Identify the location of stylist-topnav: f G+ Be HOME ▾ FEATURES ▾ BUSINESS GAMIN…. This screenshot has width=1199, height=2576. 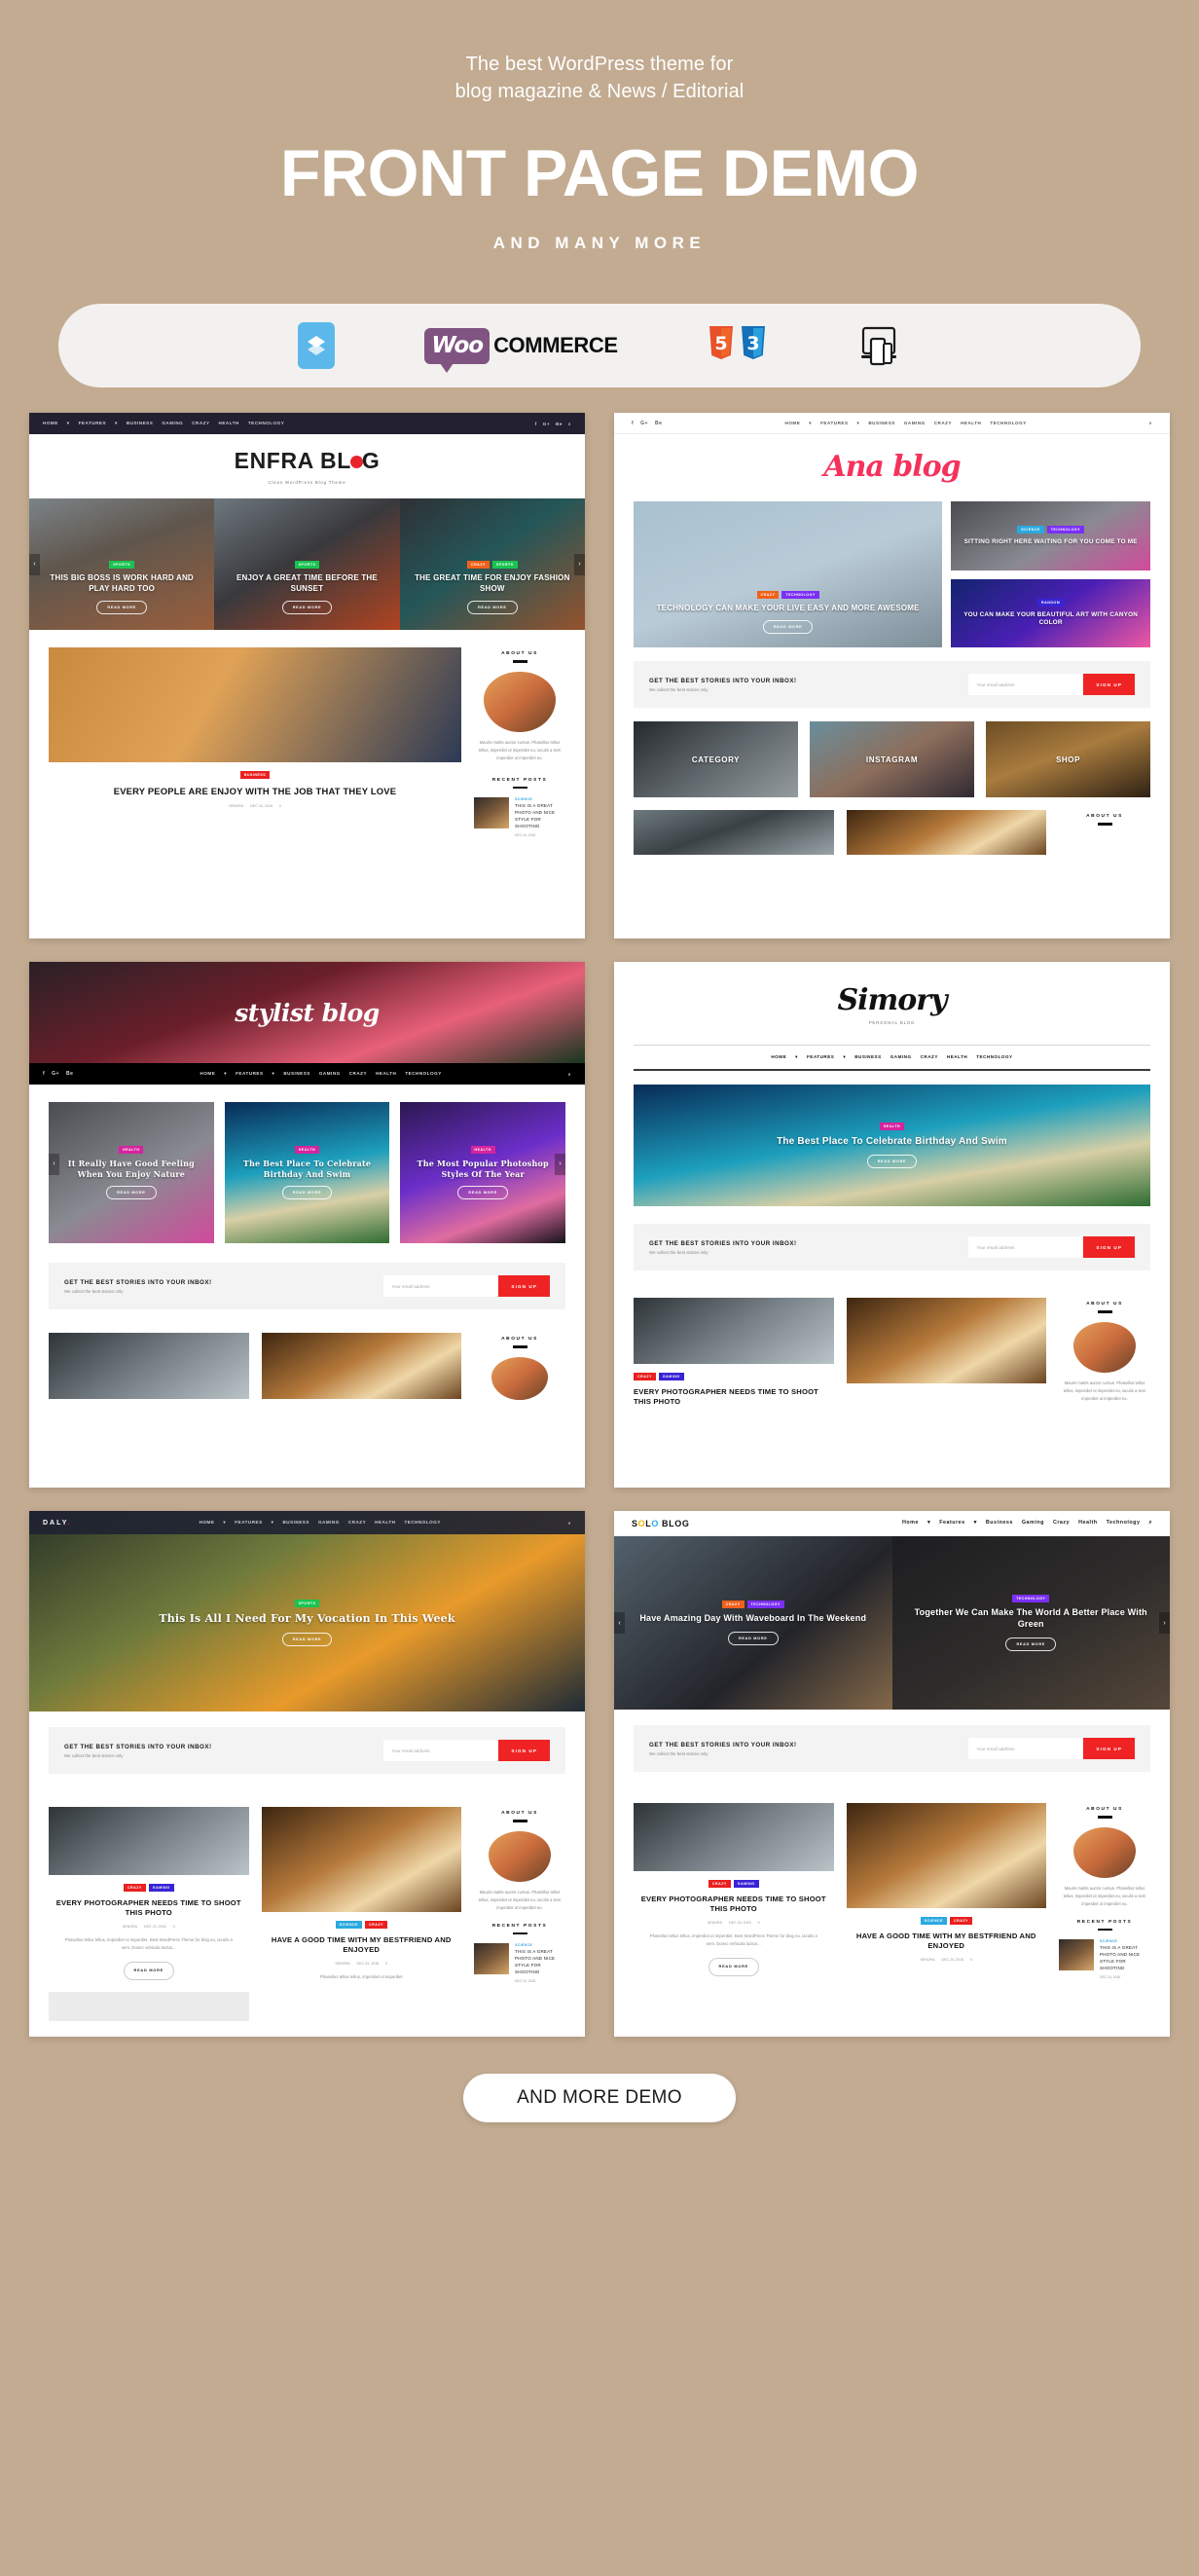
(307, 1074).